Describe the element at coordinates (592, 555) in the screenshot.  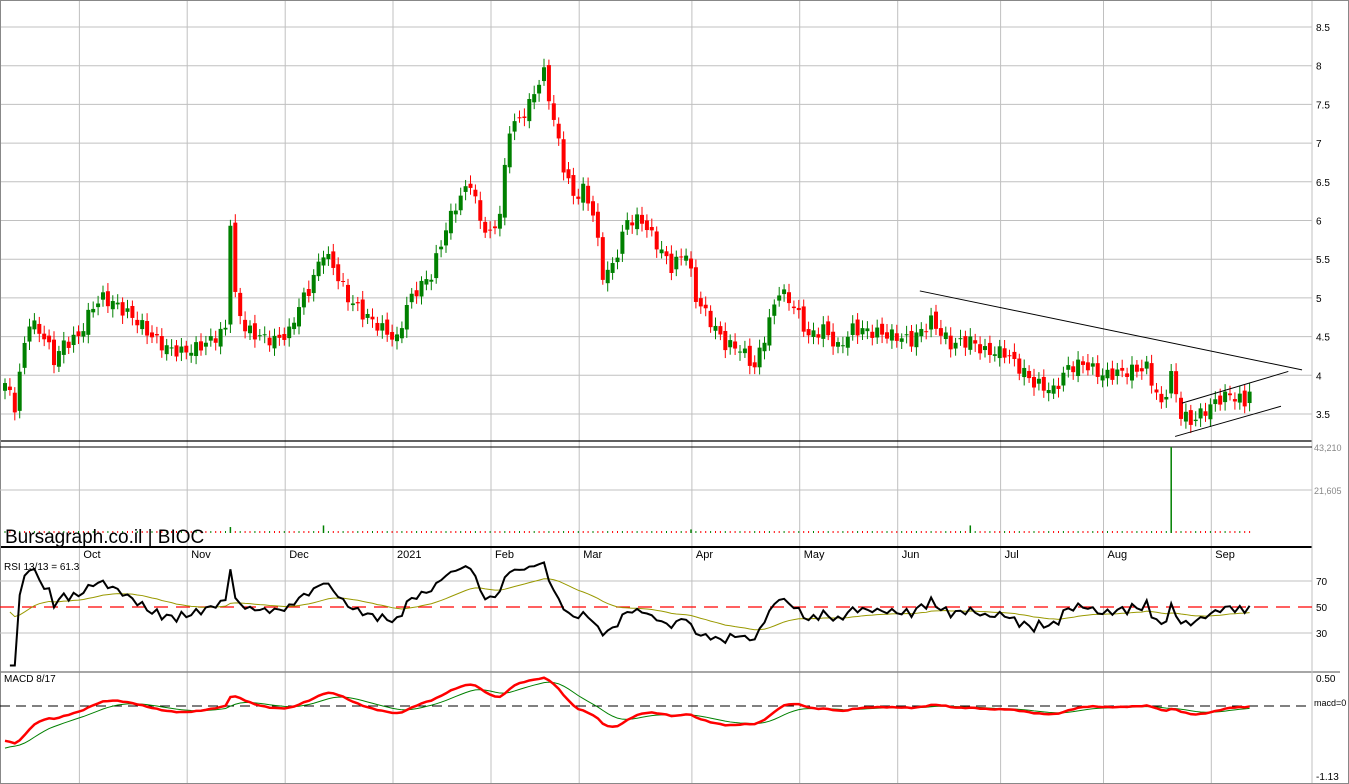
I see `month-label: Mar` at that location.